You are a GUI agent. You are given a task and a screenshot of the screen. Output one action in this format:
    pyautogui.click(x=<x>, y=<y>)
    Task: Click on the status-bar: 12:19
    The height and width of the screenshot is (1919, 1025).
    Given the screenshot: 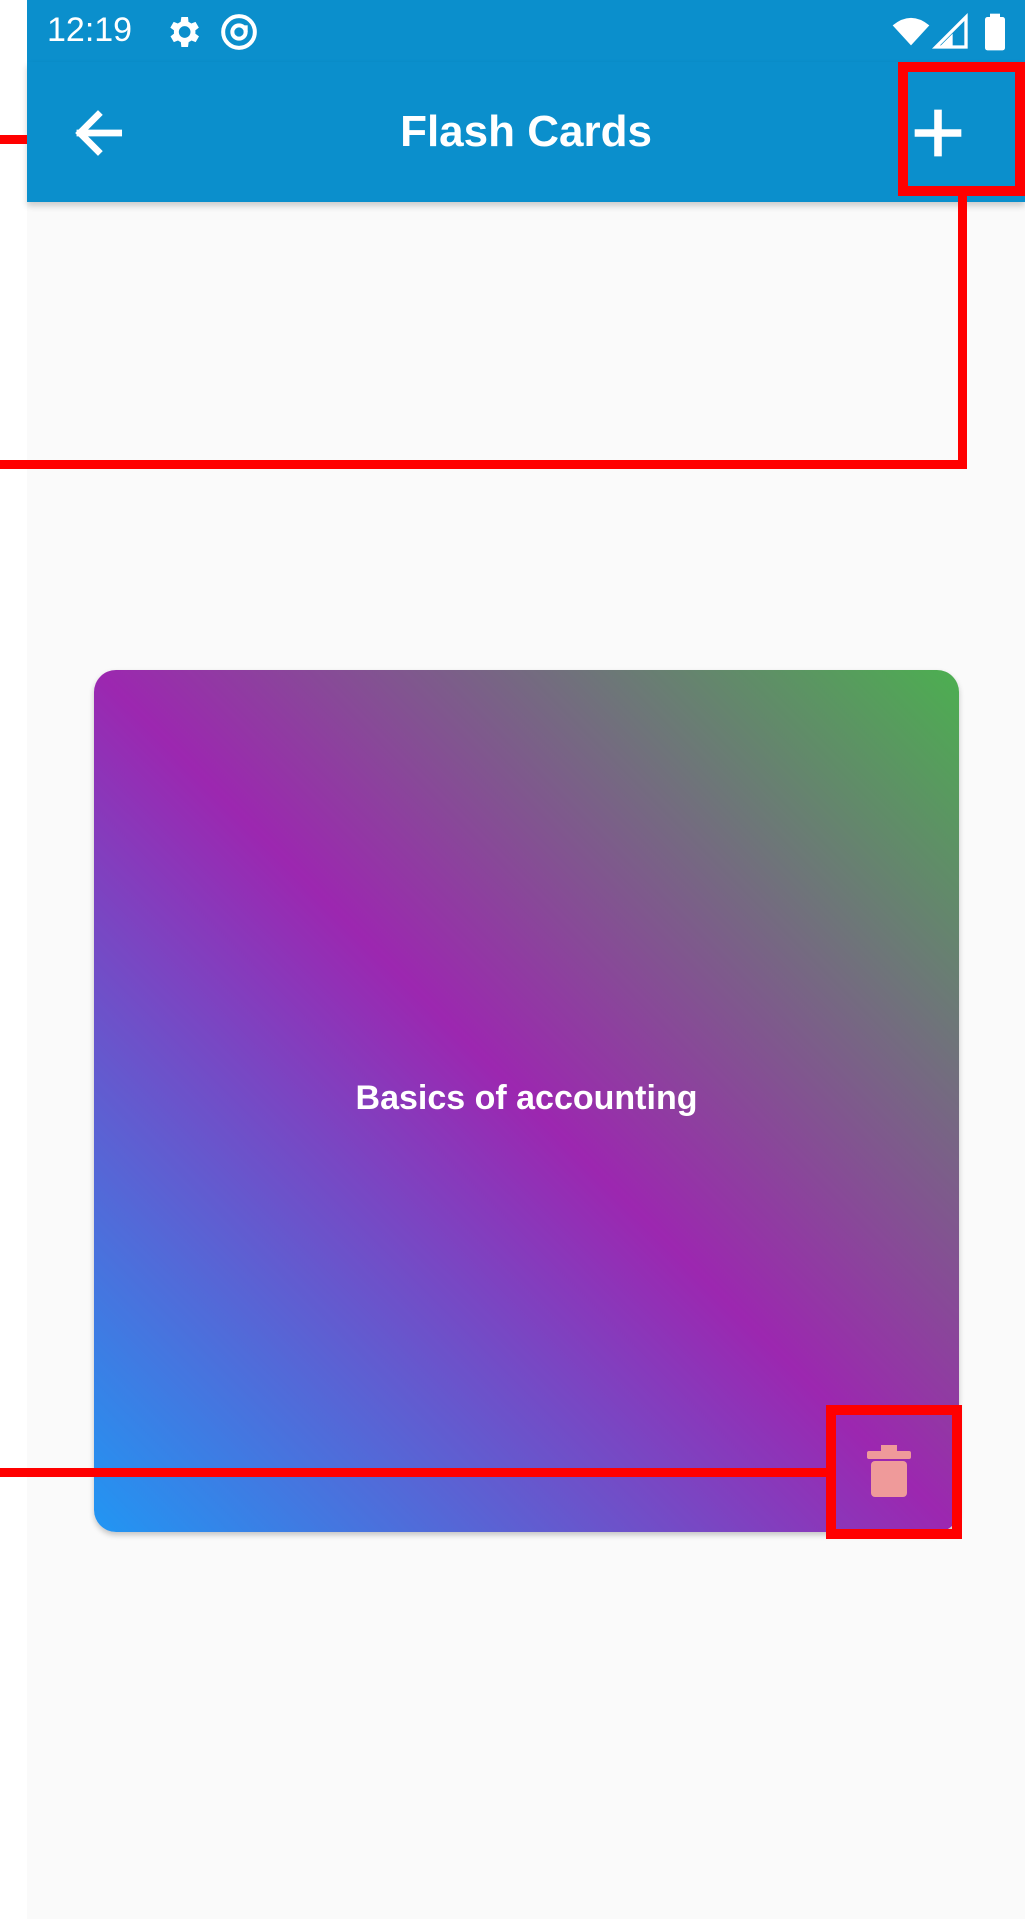 What is the action you would take?
    pyautogui.click(x=526, y=31)
    